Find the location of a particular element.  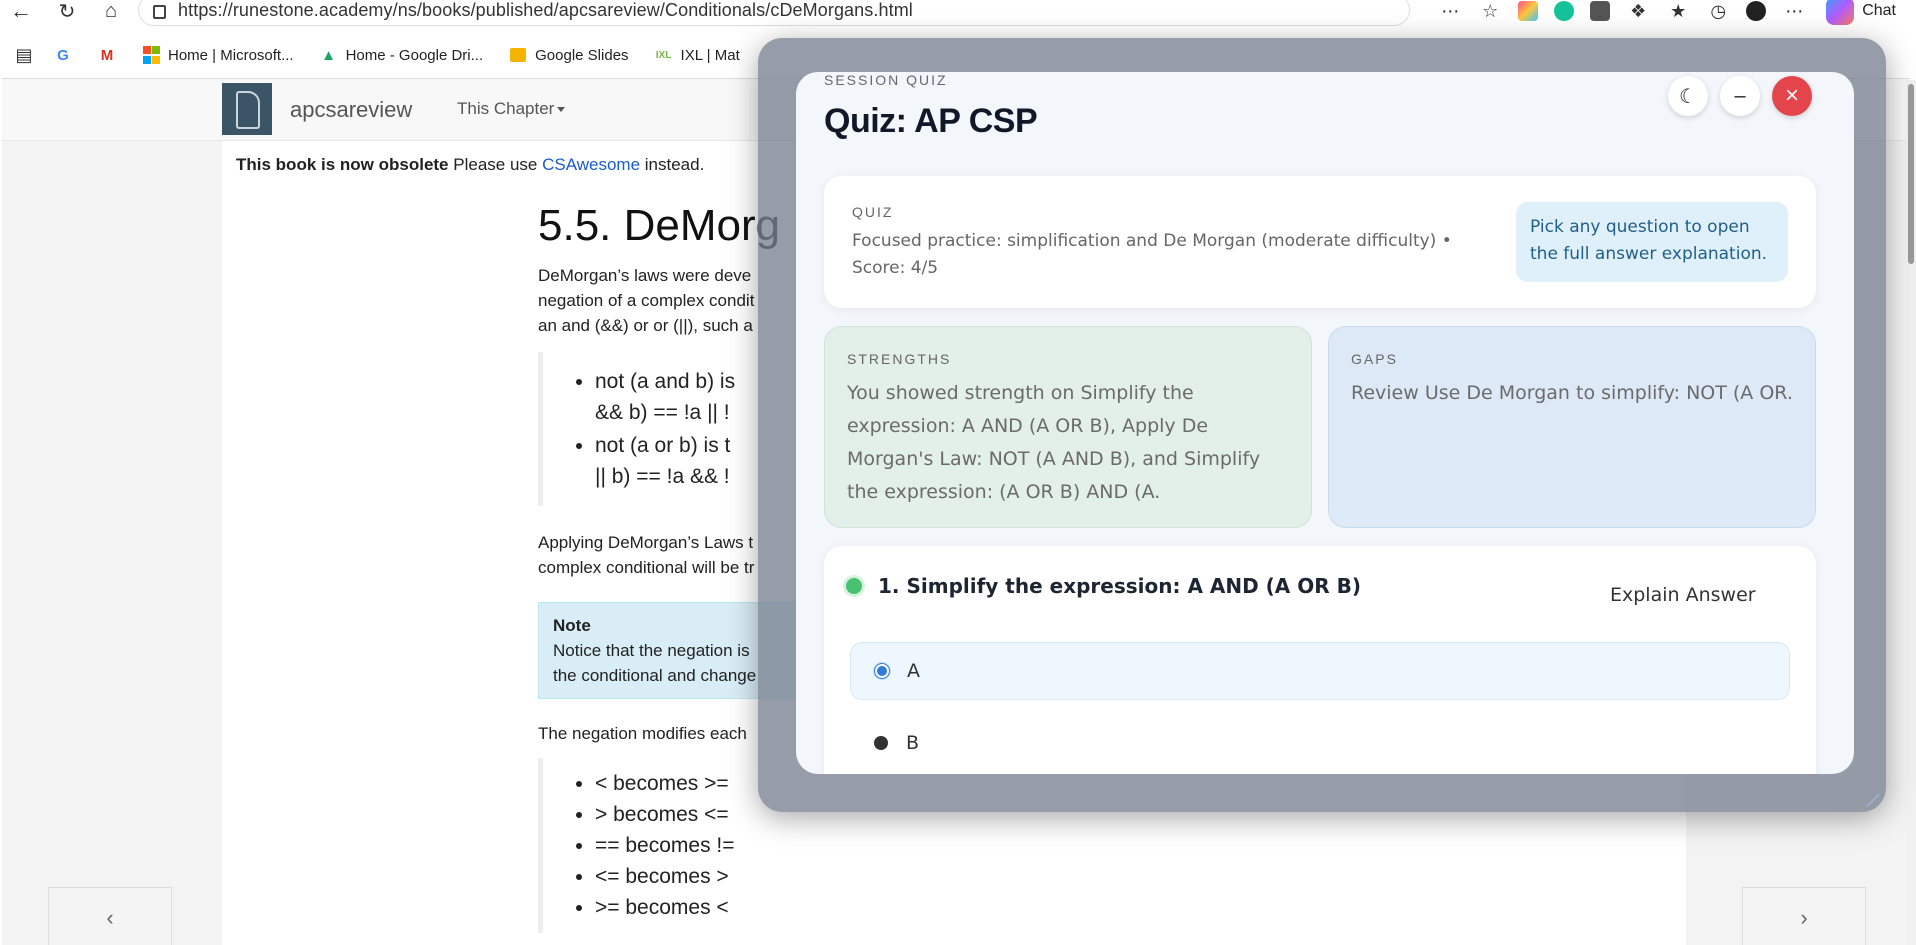

favorites-list-icon: ★ is located at coordinates (1678, 11).